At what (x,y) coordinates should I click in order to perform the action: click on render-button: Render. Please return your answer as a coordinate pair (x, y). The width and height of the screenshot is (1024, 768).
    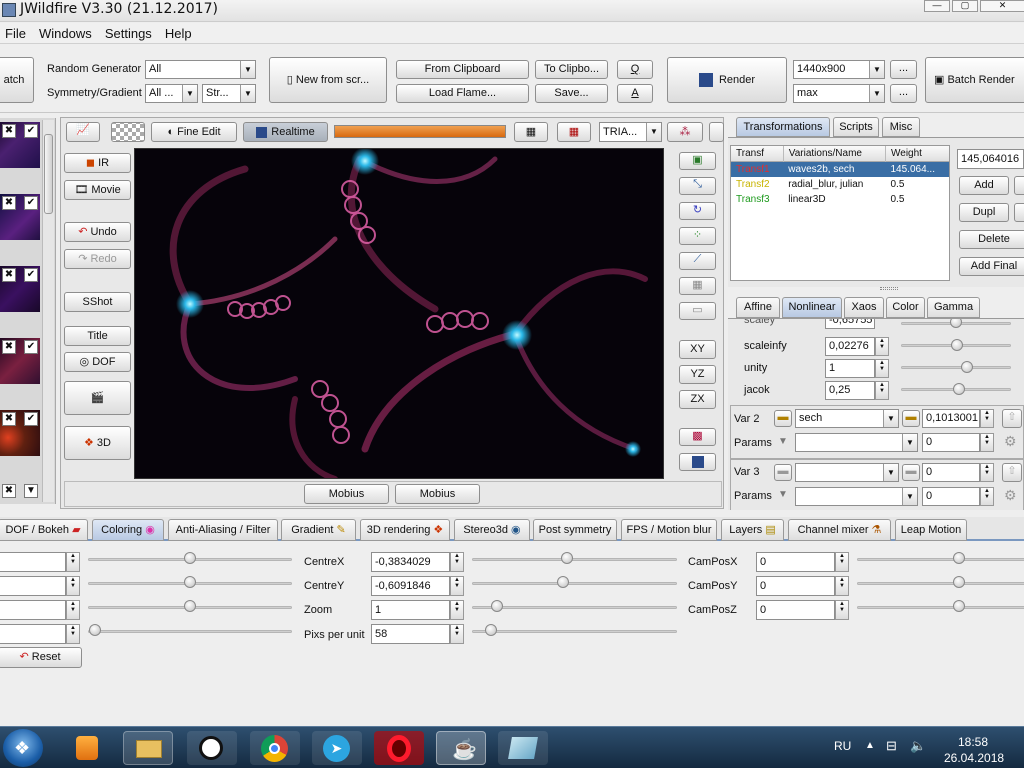
    Looking at the image, I should click on (727, 80).